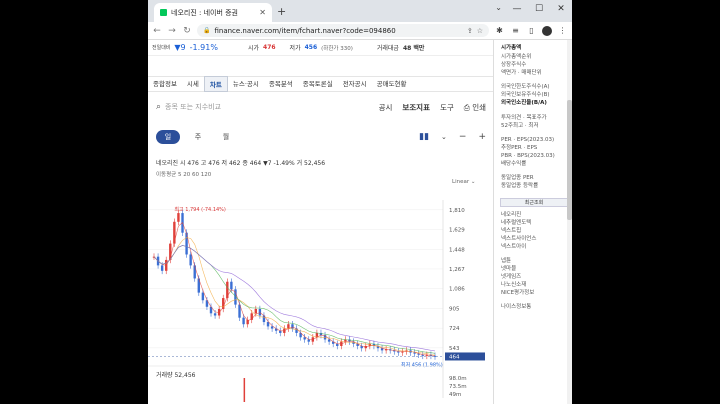 The image size is (720, 404). What do you see at coordinates (161, 48) in the screenshot?
I see `prev-label: 전일대비` at bounding box center [161, 48].